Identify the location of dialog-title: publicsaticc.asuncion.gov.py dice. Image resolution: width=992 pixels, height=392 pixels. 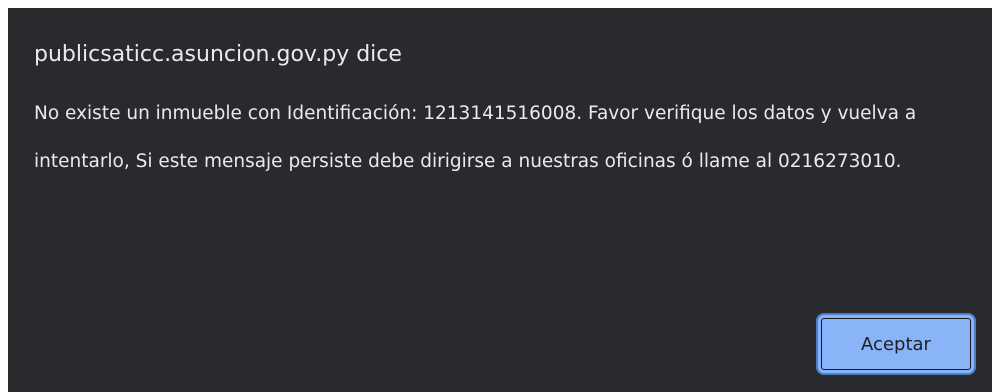
(218, 54).